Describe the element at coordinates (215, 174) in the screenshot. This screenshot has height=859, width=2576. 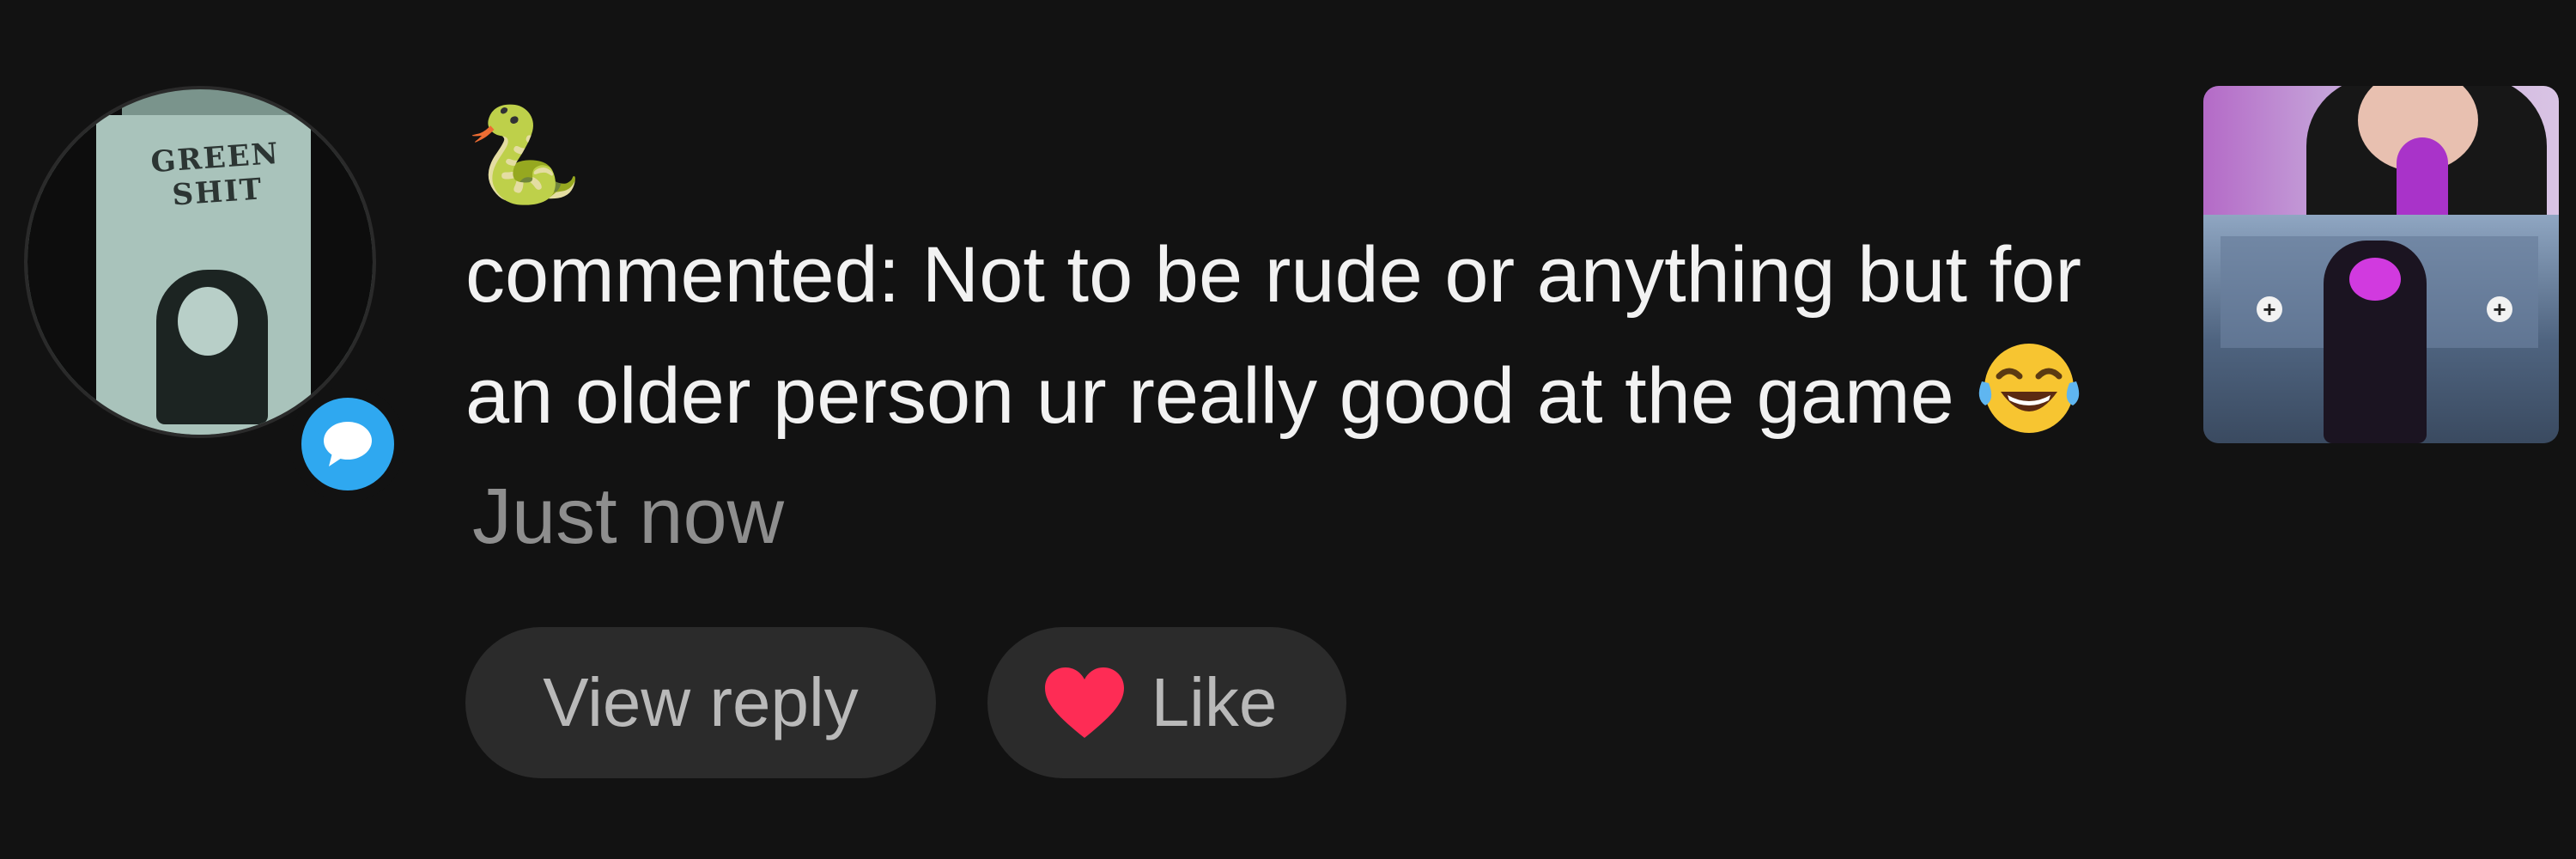
I see `avatar-poster-text: GREEN SHIT` at that location.